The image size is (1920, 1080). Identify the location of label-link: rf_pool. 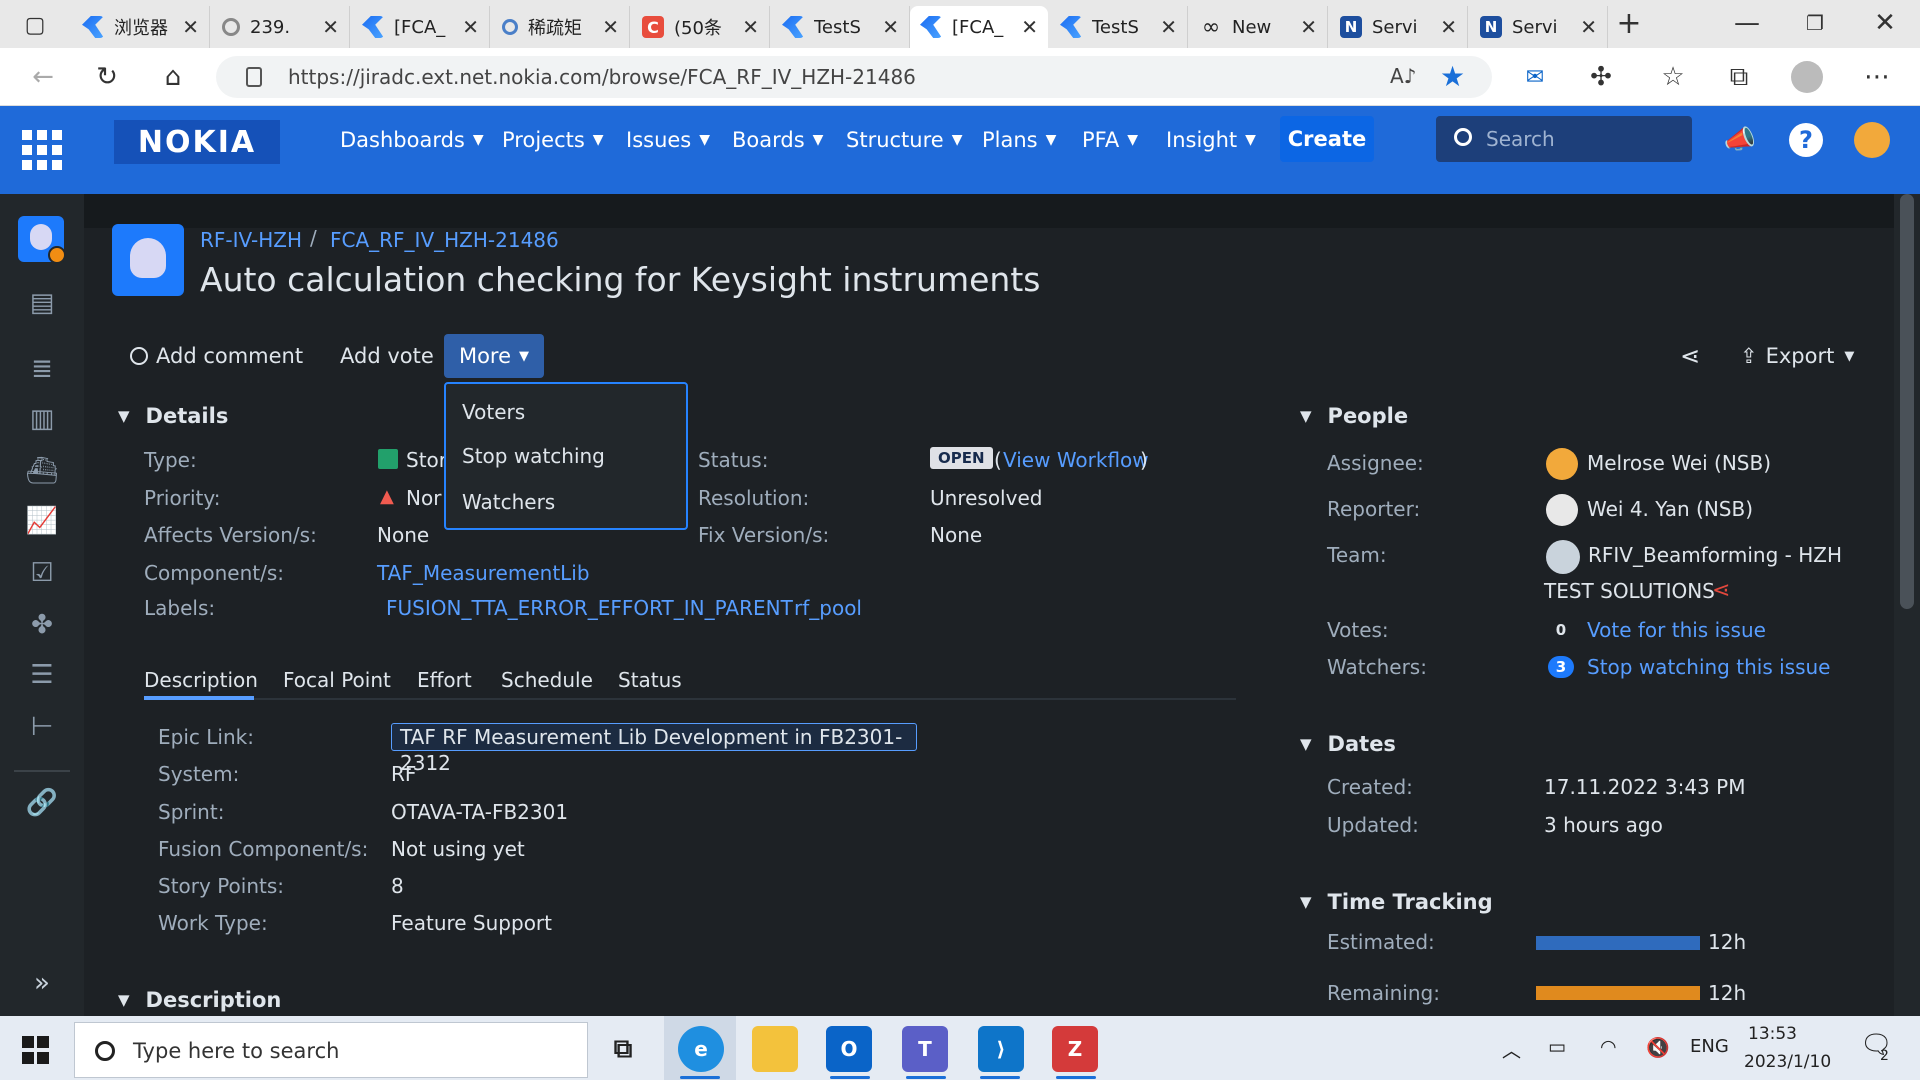
(828, 608).